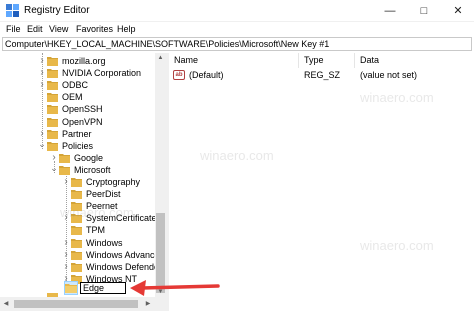 Image resolution: width=474 pixels, height=311 pixels. Describe the element at coordinates (103, 194) in the screenshot. I see `tree-item-label: PeerDist` at that location.